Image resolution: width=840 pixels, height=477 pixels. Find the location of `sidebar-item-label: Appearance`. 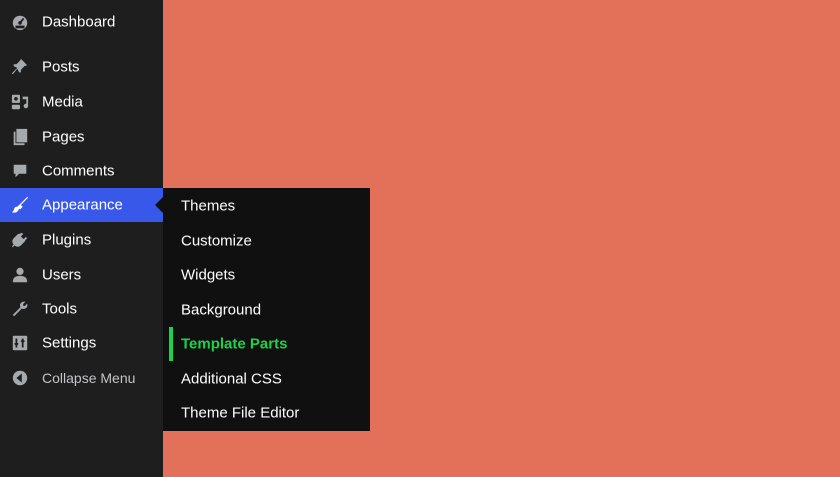

sidebar-item-label: Appearance is located at coordinates (82, 205).